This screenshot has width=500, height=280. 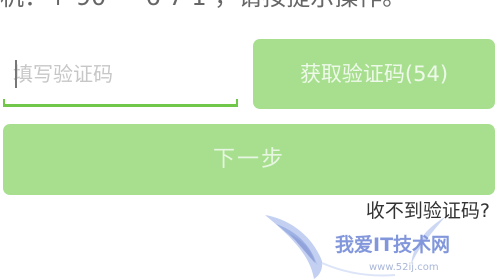 I want to click on watermark-title: 我爱IT技术网, so click(x=393, y=245).